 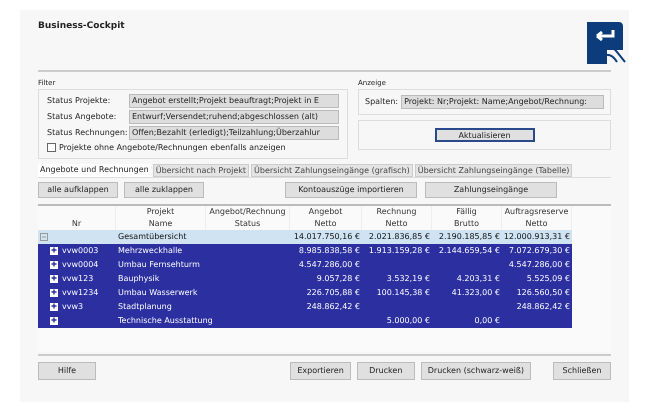 What do you see at coordinates (351, 190) in the screenshot?
I see `toolbar-button: Kontoauszüge importieren` at bounding box center [351, 190].